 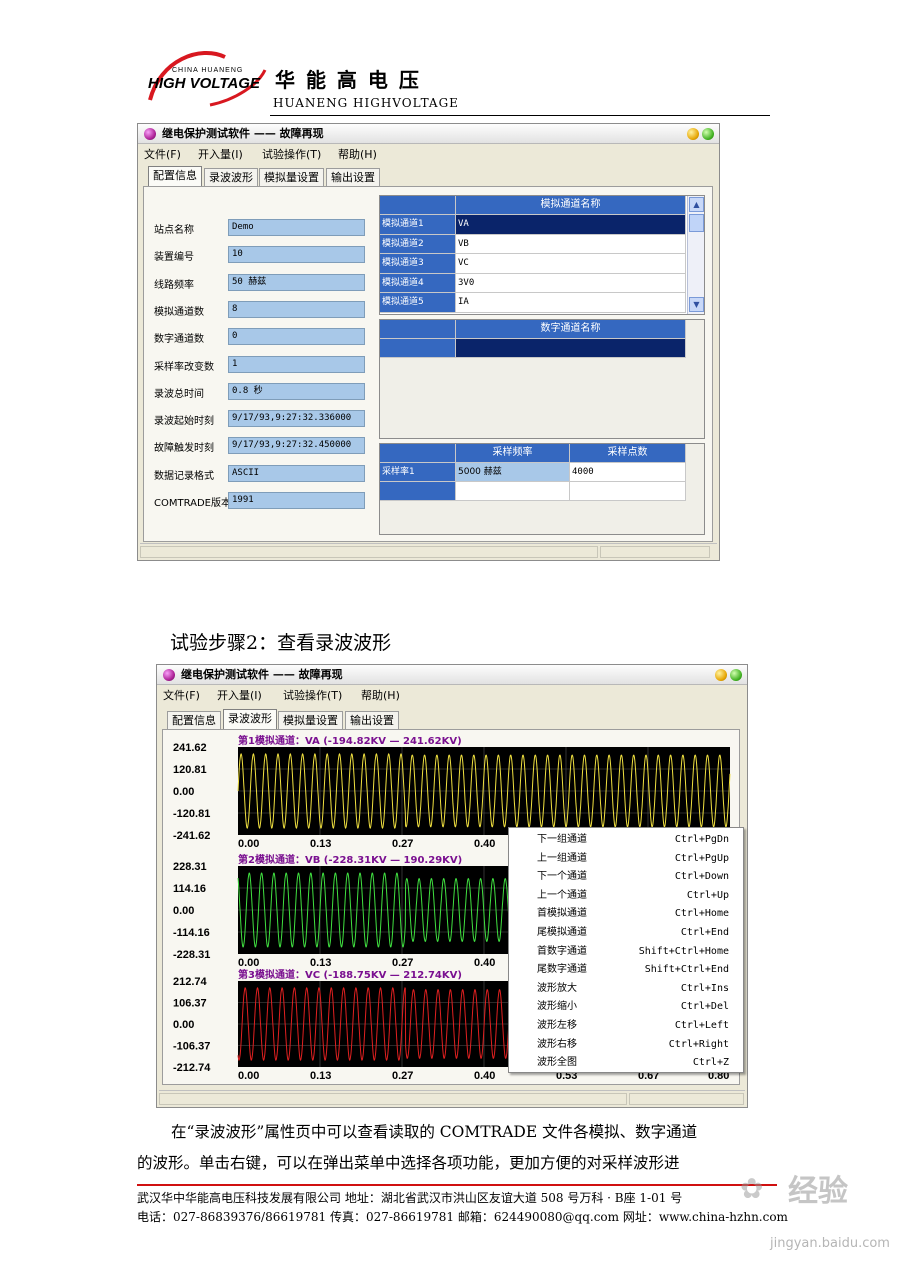 What do you see at coordinates (174, 285) in the screenshot?
I see `field-label: 线路频率` at bounding box center [174, 285].